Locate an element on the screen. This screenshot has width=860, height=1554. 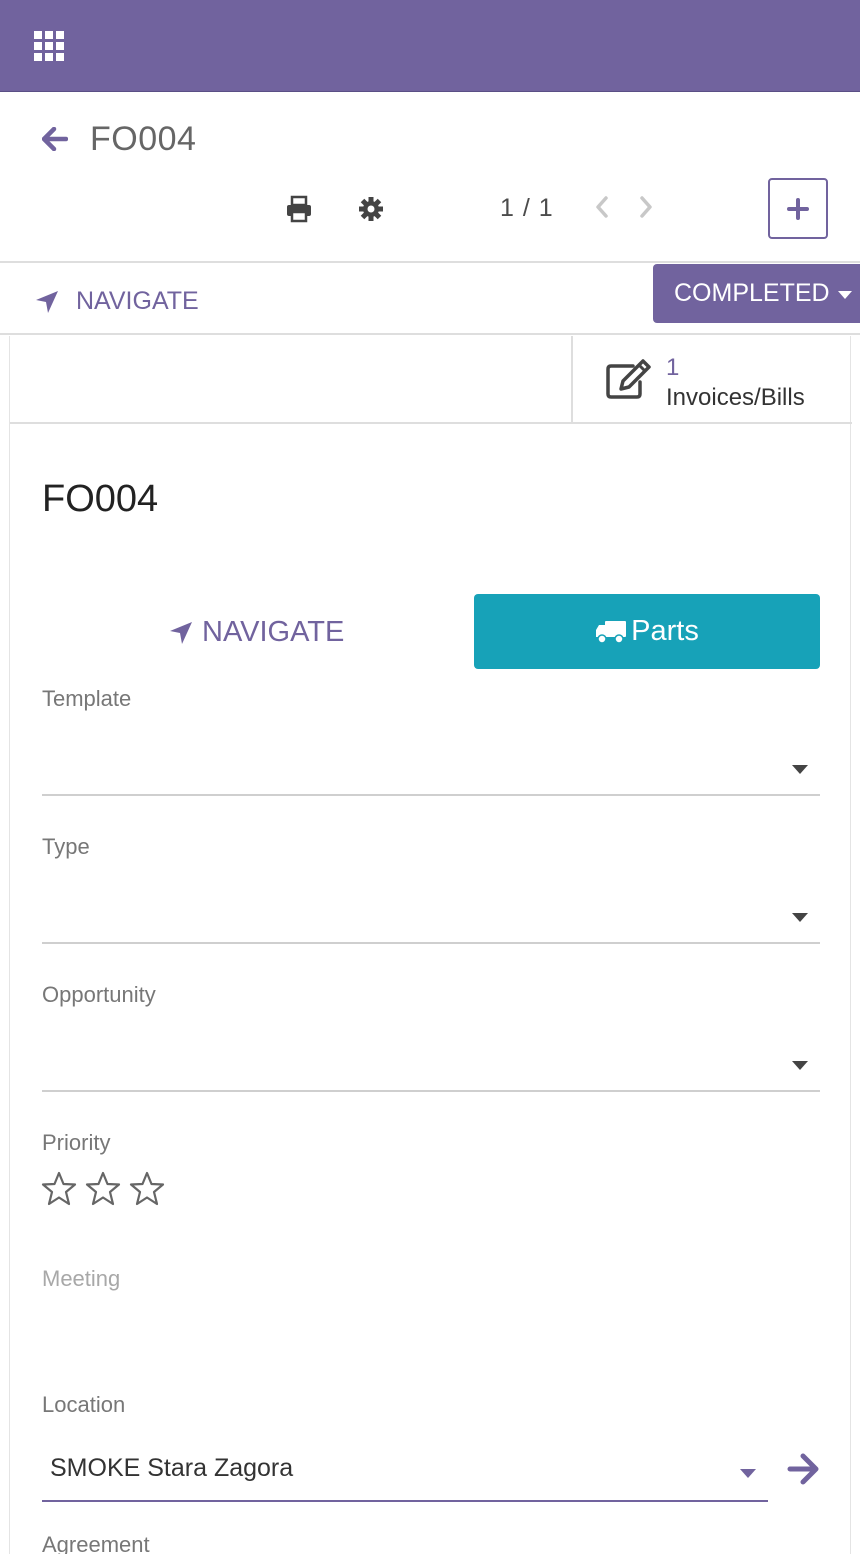
location-select: SMOKE Stara Zagora is located at coordinates (405, 1468).